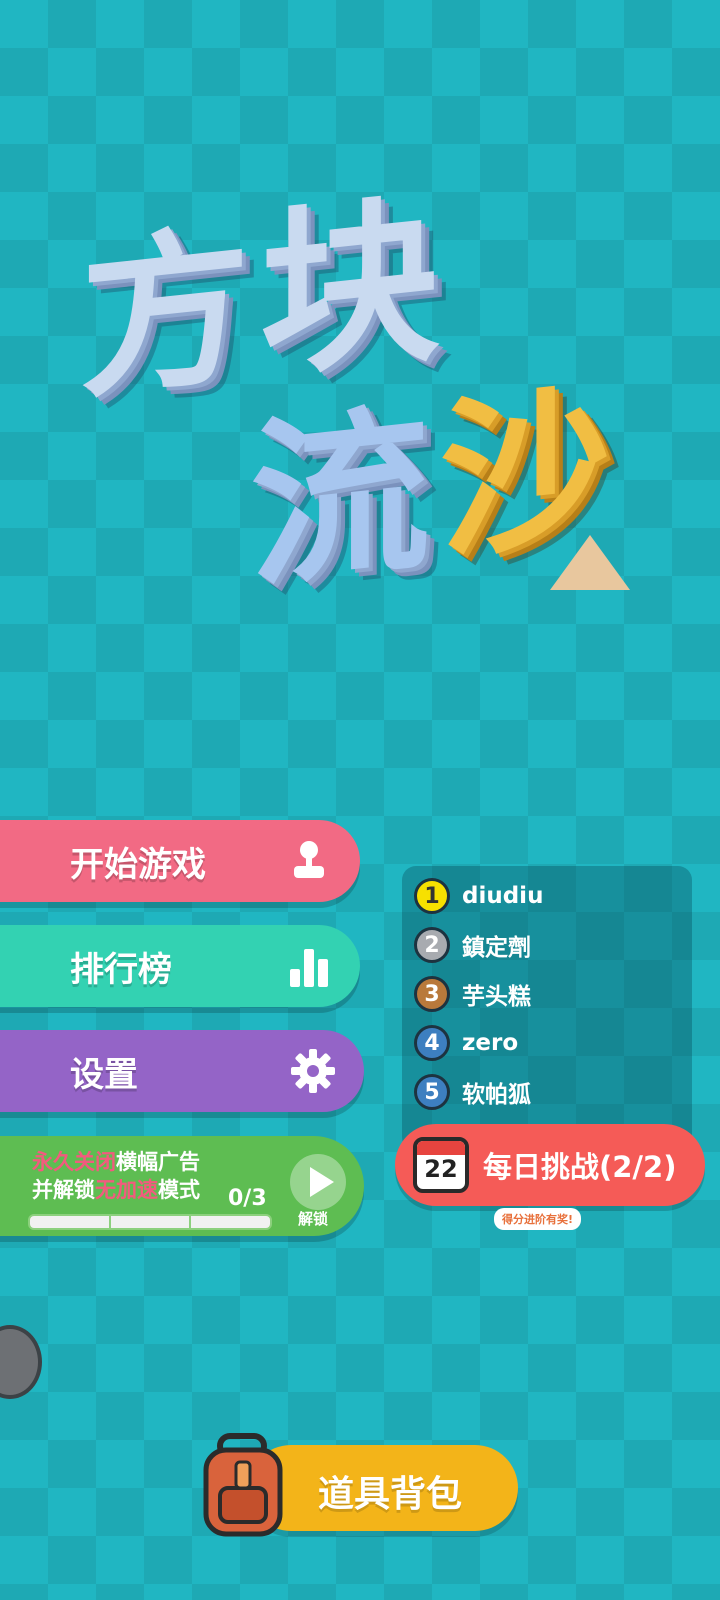 This screenshot has height=1600, width=720. Describe the element at coordinates (313, 1219) in the screenshot. I see `unlock-label: 解锁` at that location.